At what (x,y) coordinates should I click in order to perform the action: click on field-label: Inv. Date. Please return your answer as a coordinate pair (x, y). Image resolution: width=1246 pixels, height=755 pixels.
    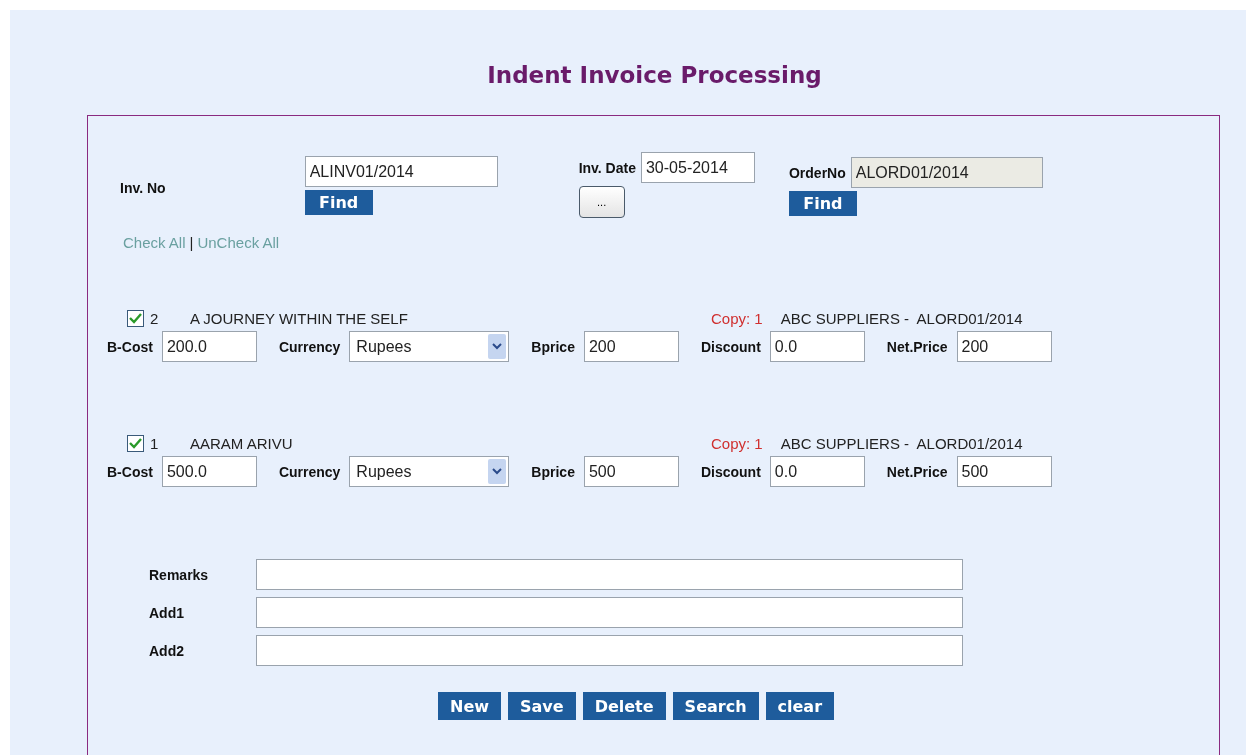
    Looking at the image, I should click on (607, 167).